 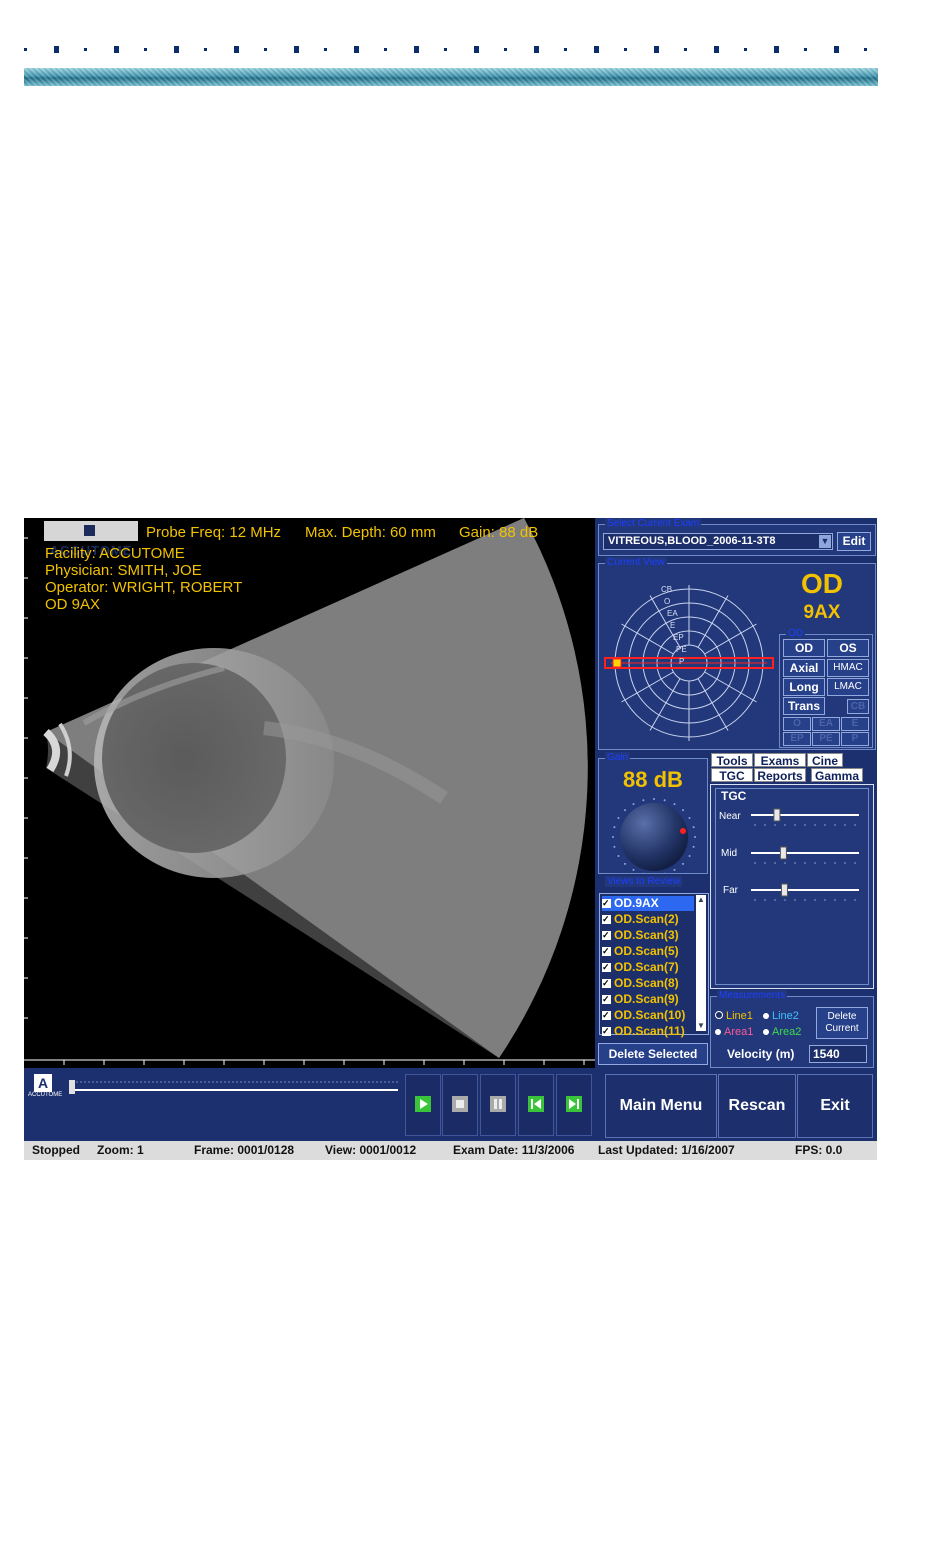 What do you see at coordinates (854, 541) in the screenshot?
I see `edit-exam-button: Edit` at bounding box center [854, 541].